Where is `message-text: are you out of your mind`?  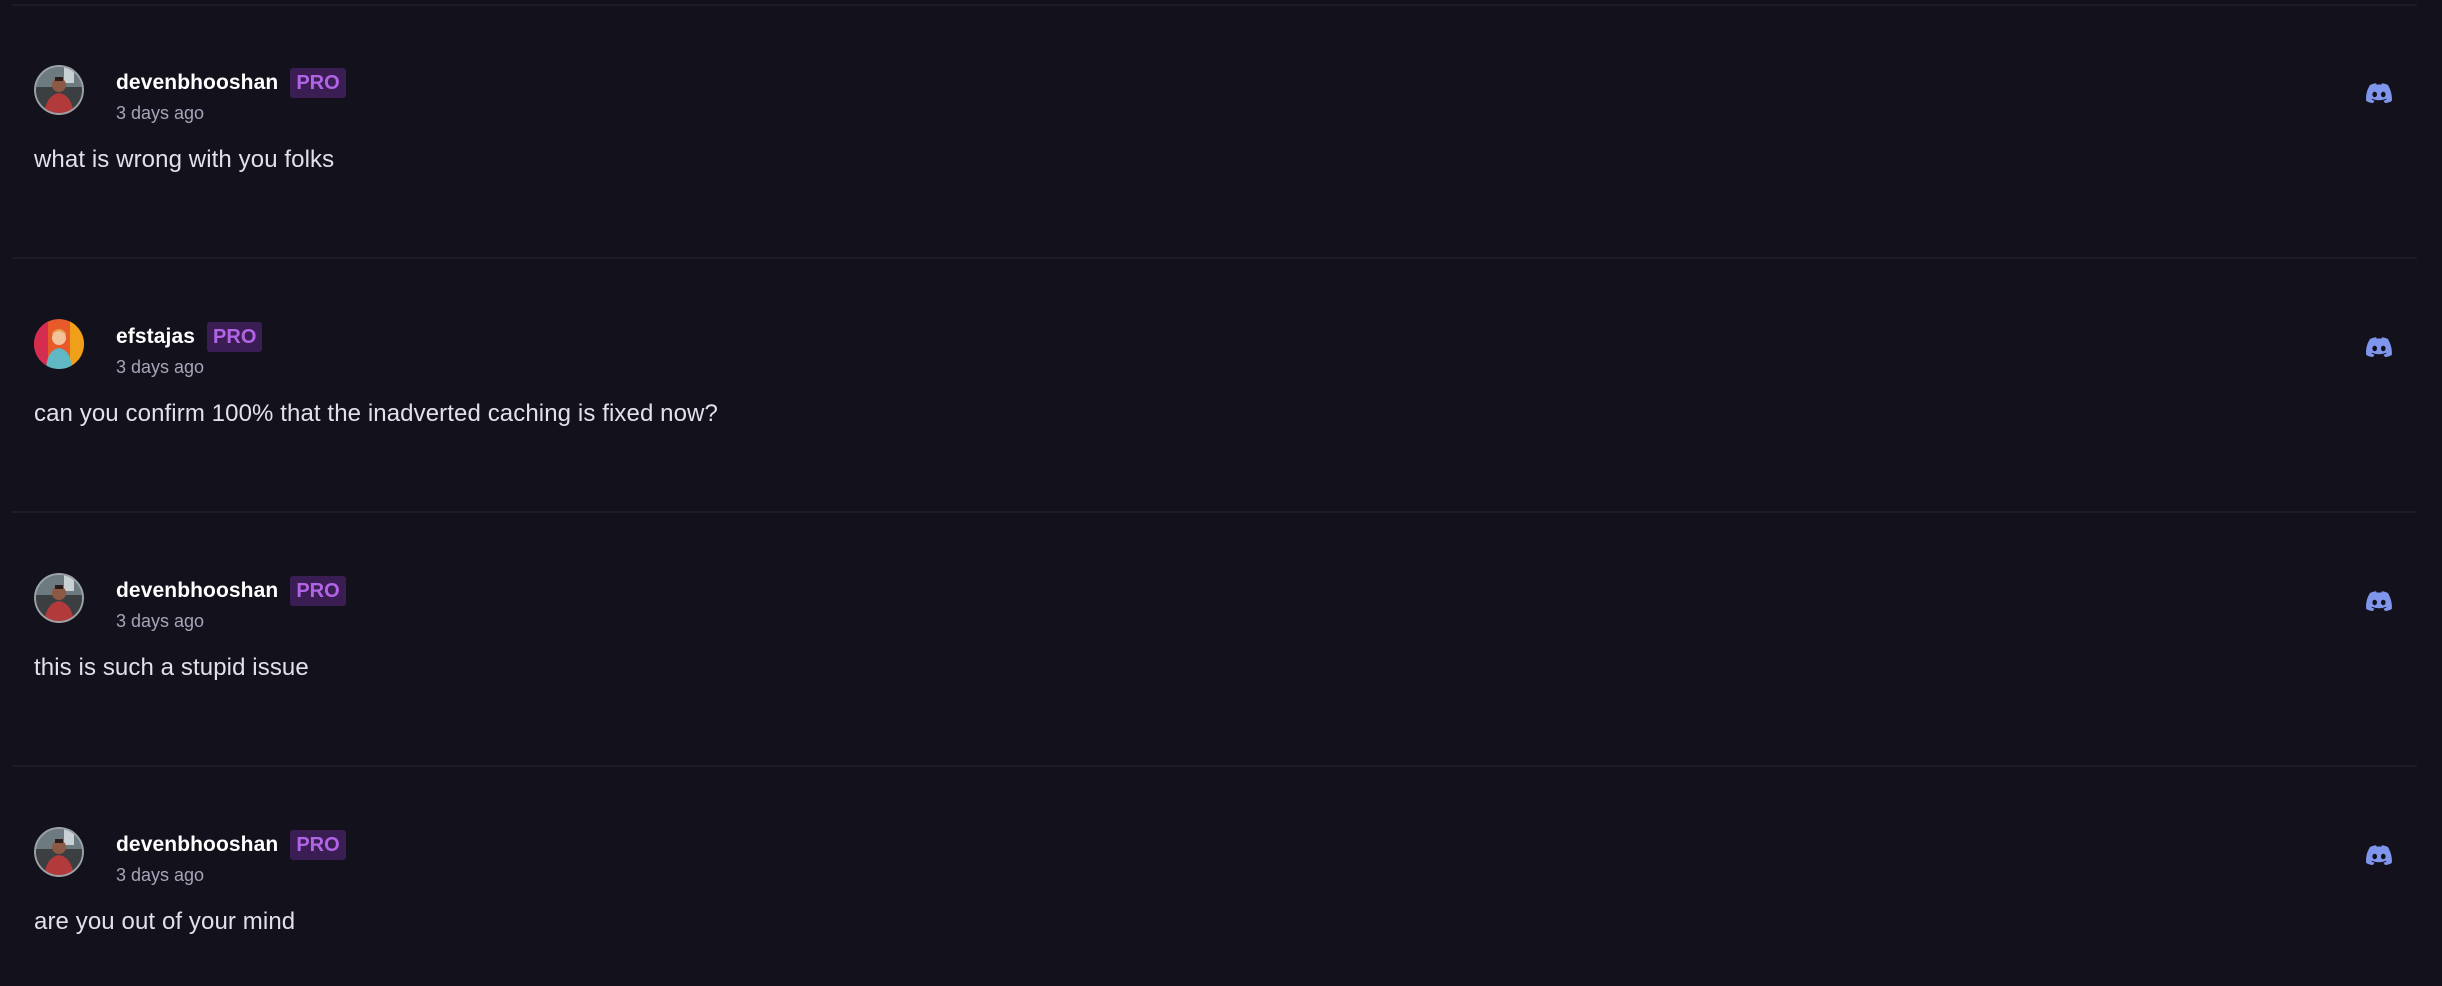
message-text: are you out of your mind is located at coordinates (165, 921).